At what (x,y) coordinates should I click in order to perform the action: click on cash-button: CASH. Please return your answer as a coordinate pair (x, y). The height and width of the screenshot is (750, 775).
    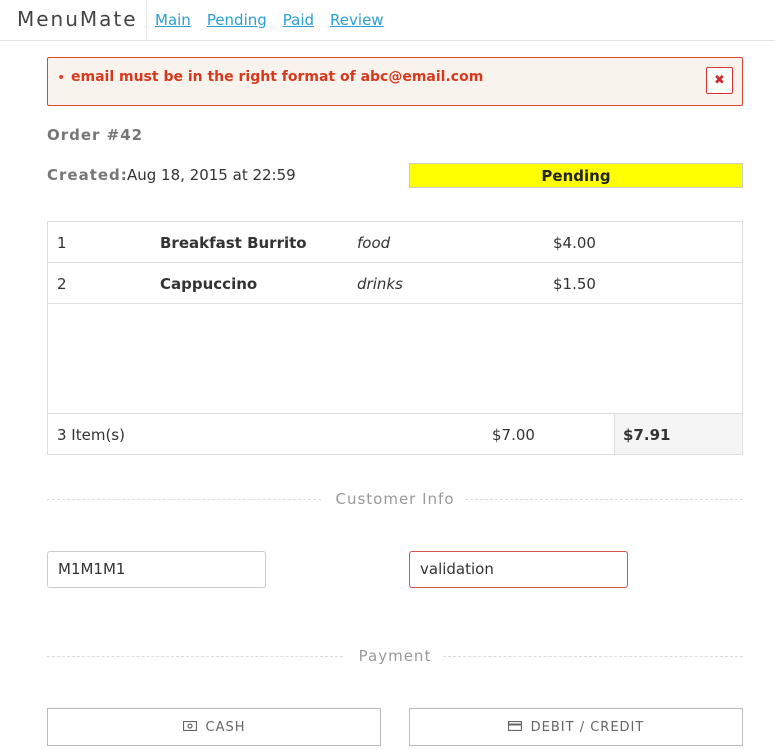
    Looking at the image, I should click on (214, 727).